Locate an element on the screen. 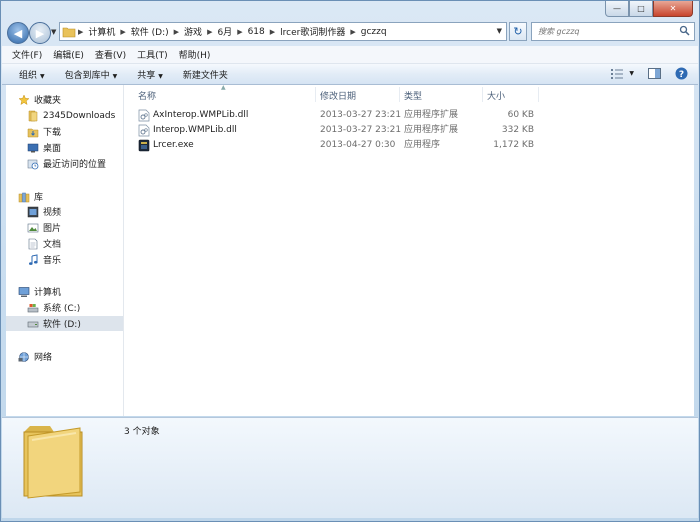 The image size is (700, 522). nav-favorites-label: 收藏夹 is located at coordinates (48, 101).